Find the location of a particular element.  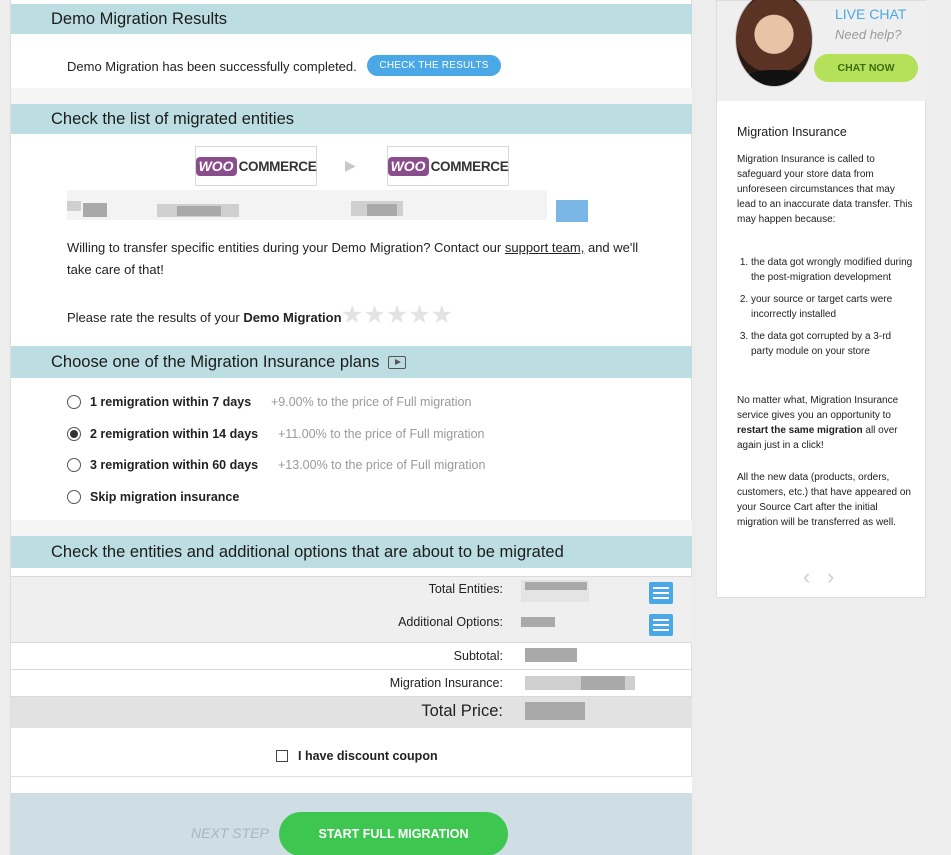

source-cart-logo: WOO COMMERCE is located at coordinates (256, 166).